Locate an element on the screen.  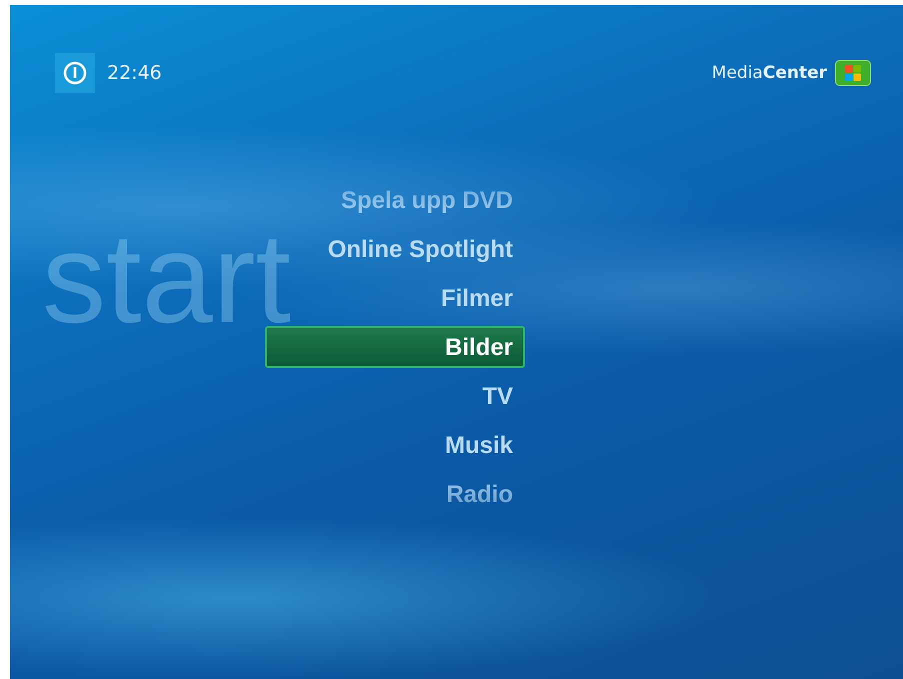
power-button is located at coordinates (75, 73).